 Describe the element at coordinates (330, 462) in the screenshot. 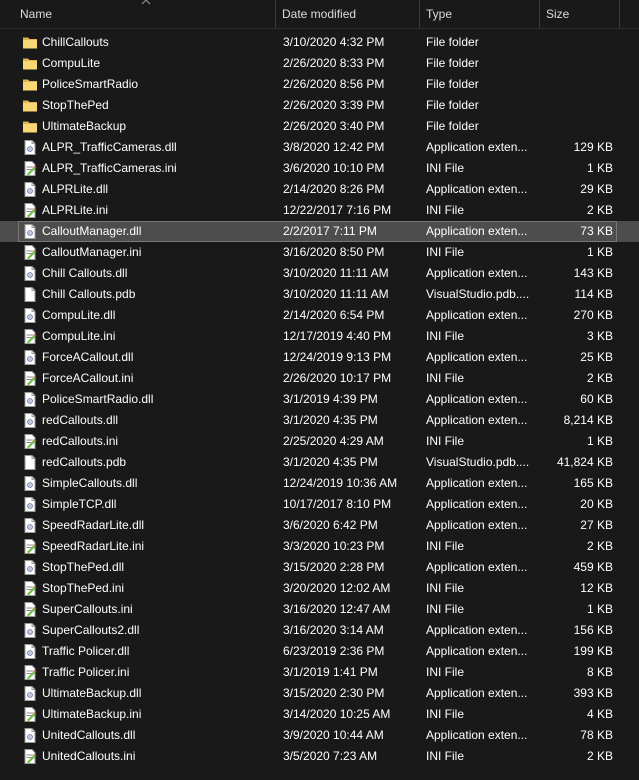

I see `file-date-modified: 3/1/2020 4:35 PM` at that location.